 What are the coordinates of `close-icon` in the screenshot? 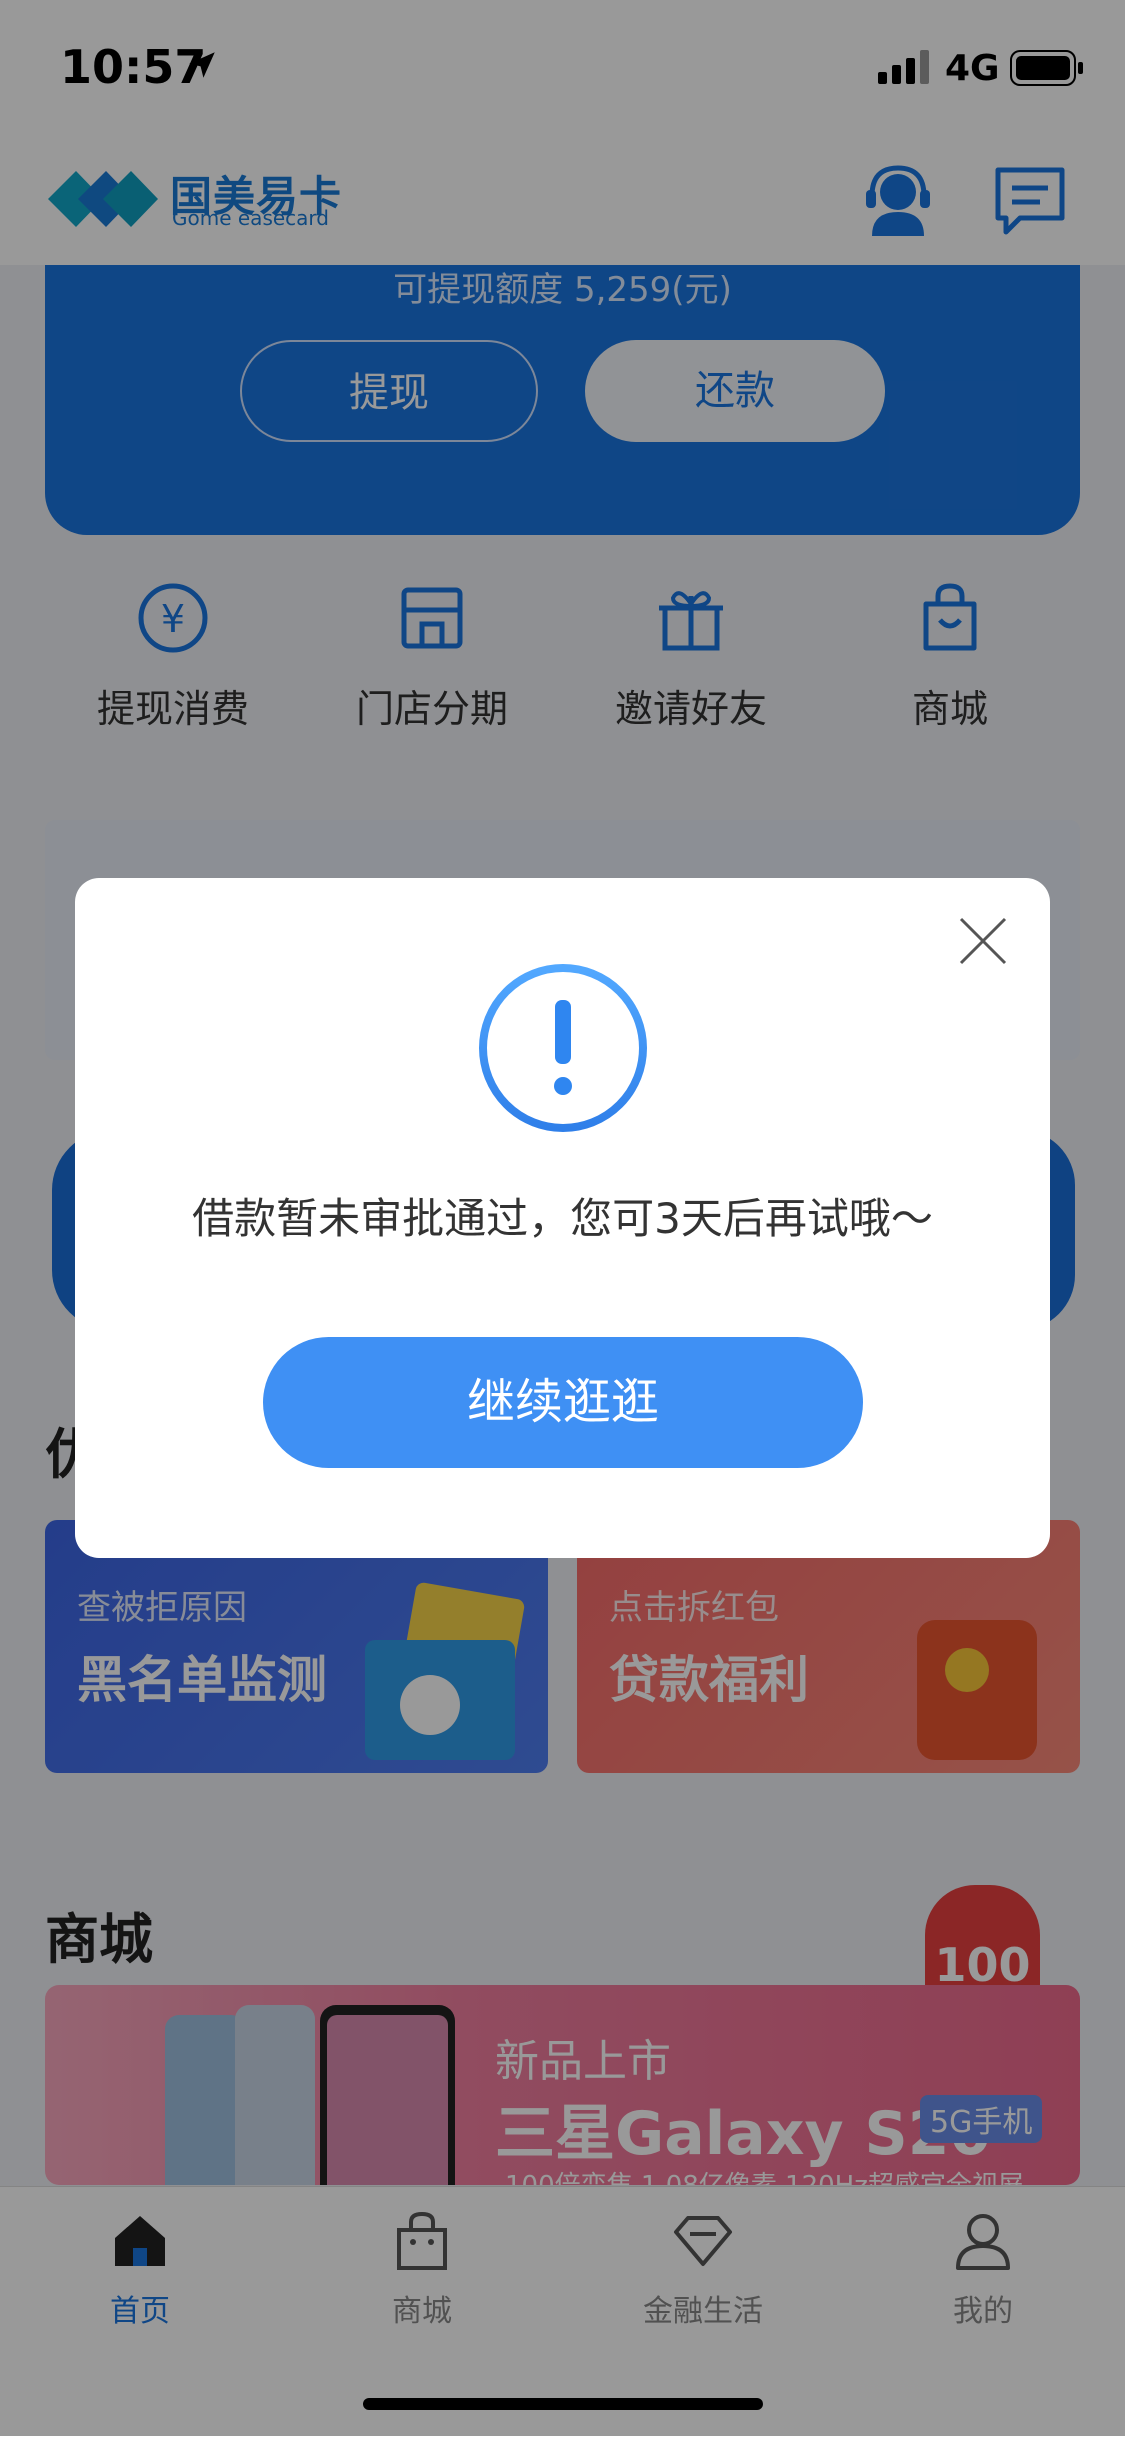 It's located at (983, 941).